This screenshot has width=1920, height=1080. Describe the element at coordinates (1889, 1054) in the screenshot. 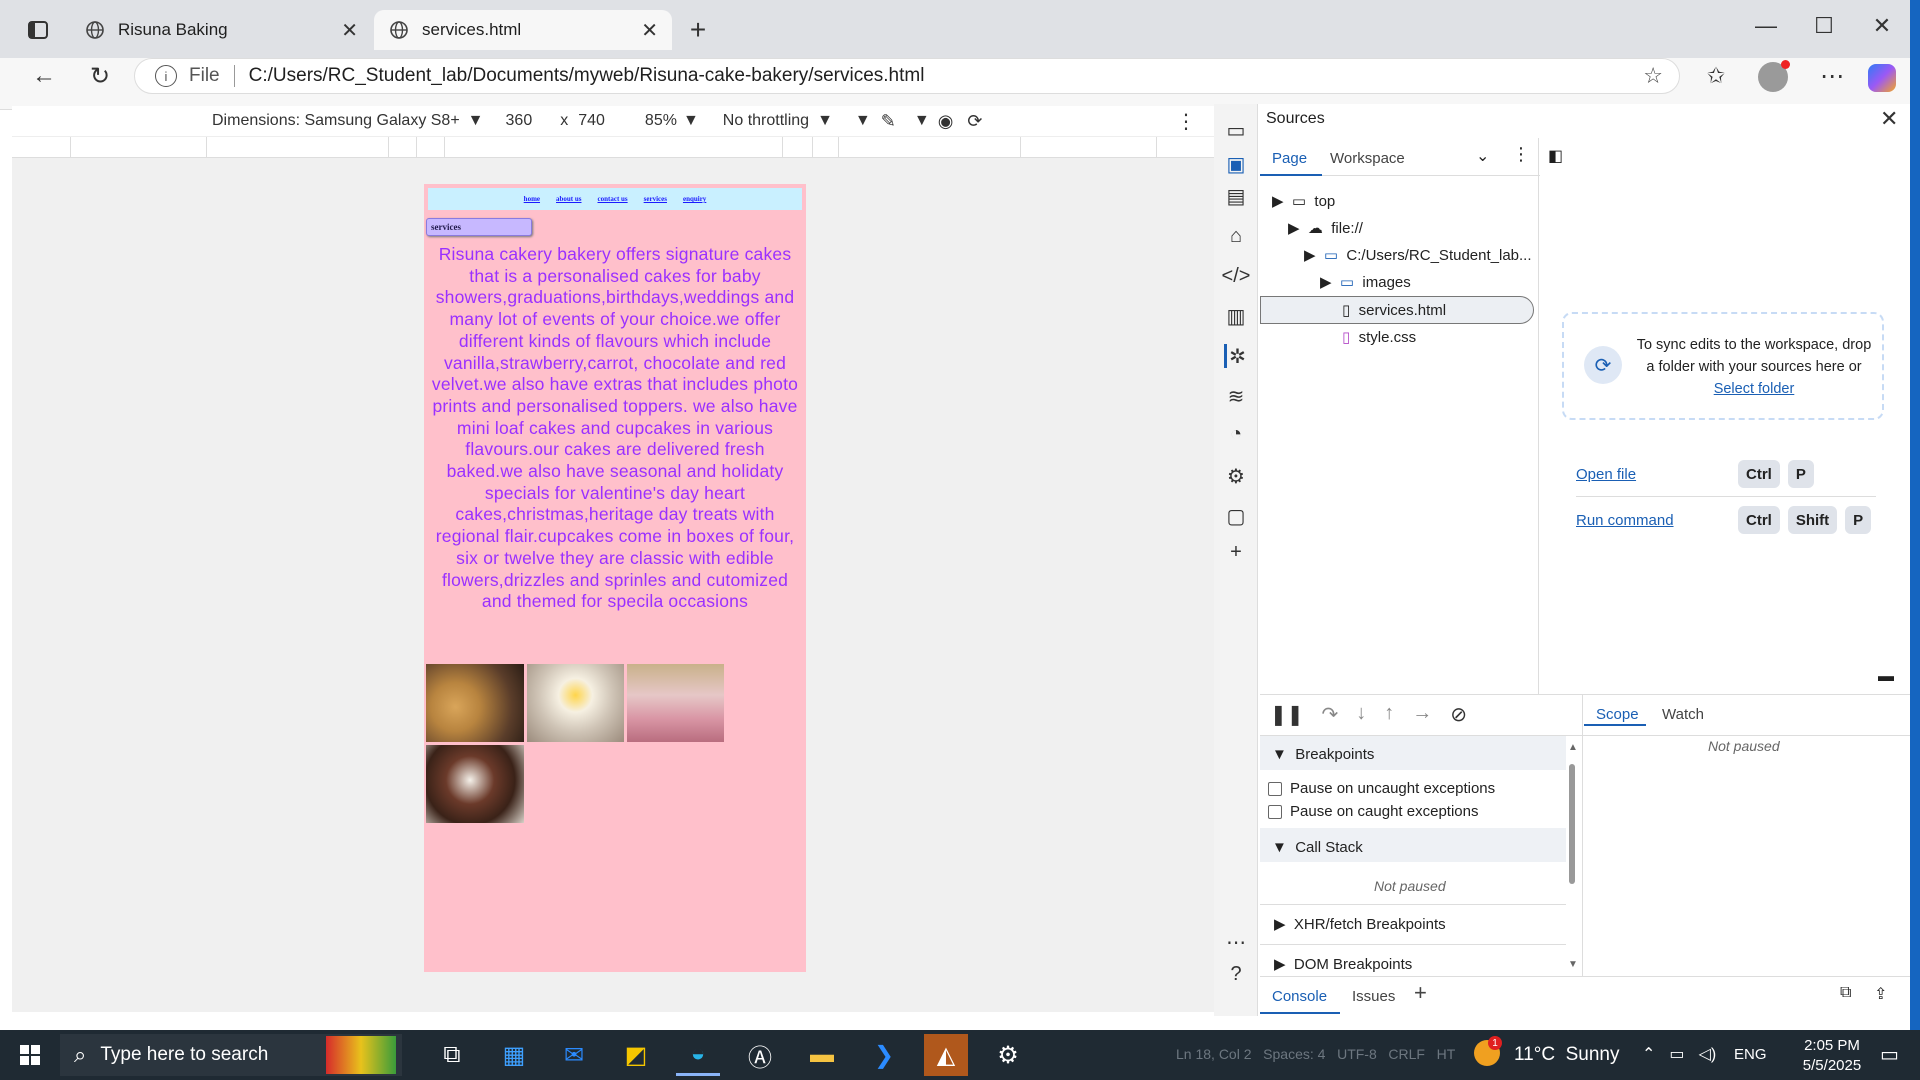

I see `notifications-icon: ▭` at that location.